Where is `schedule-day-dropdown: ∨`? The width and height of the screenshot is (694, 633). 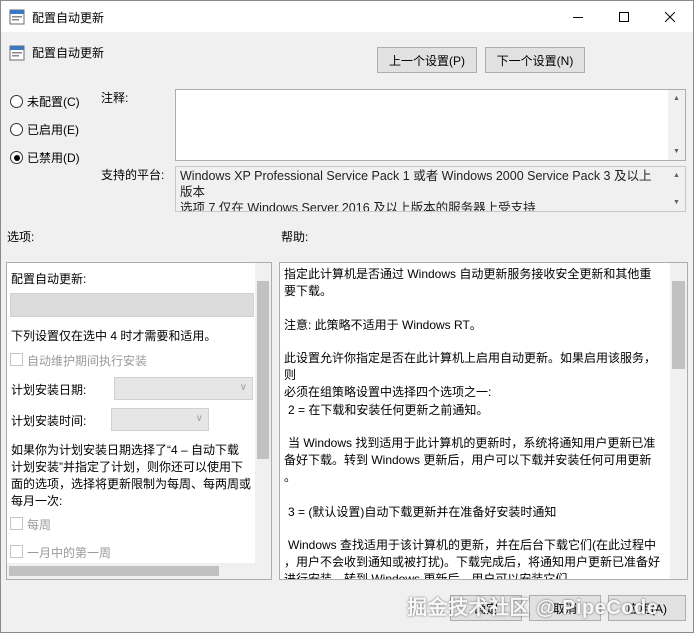 schedule-day-dropdown: ∨ is located at coordinates (183, 388).